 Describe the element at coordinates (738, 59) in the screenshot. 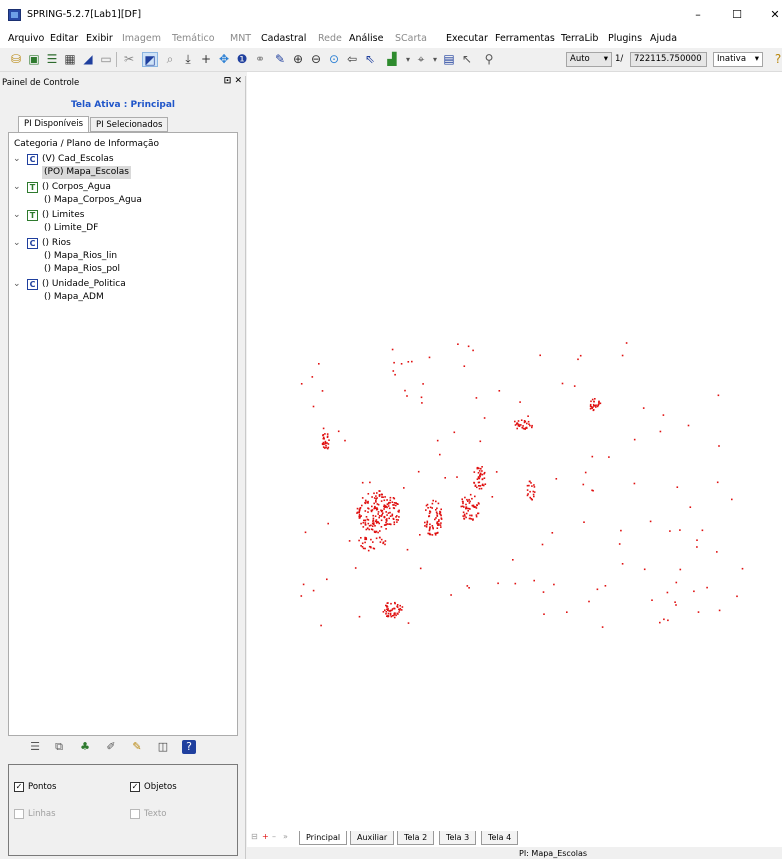

I see `state-select: Inativa ▾` at that location.